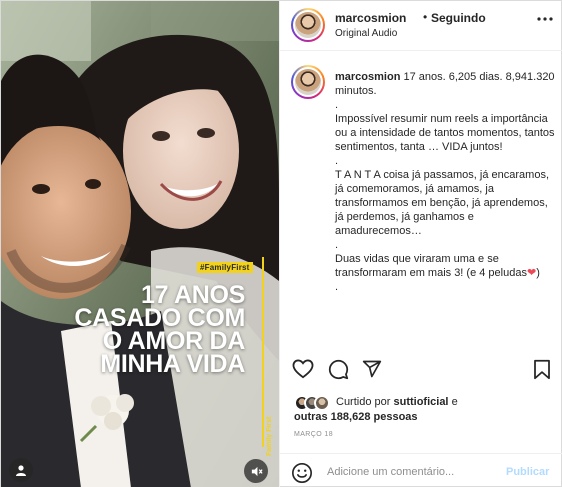 This screenshot has width=562, height=487. I want to click on liked-by-prefix: Curtido por, so click(363, 402).